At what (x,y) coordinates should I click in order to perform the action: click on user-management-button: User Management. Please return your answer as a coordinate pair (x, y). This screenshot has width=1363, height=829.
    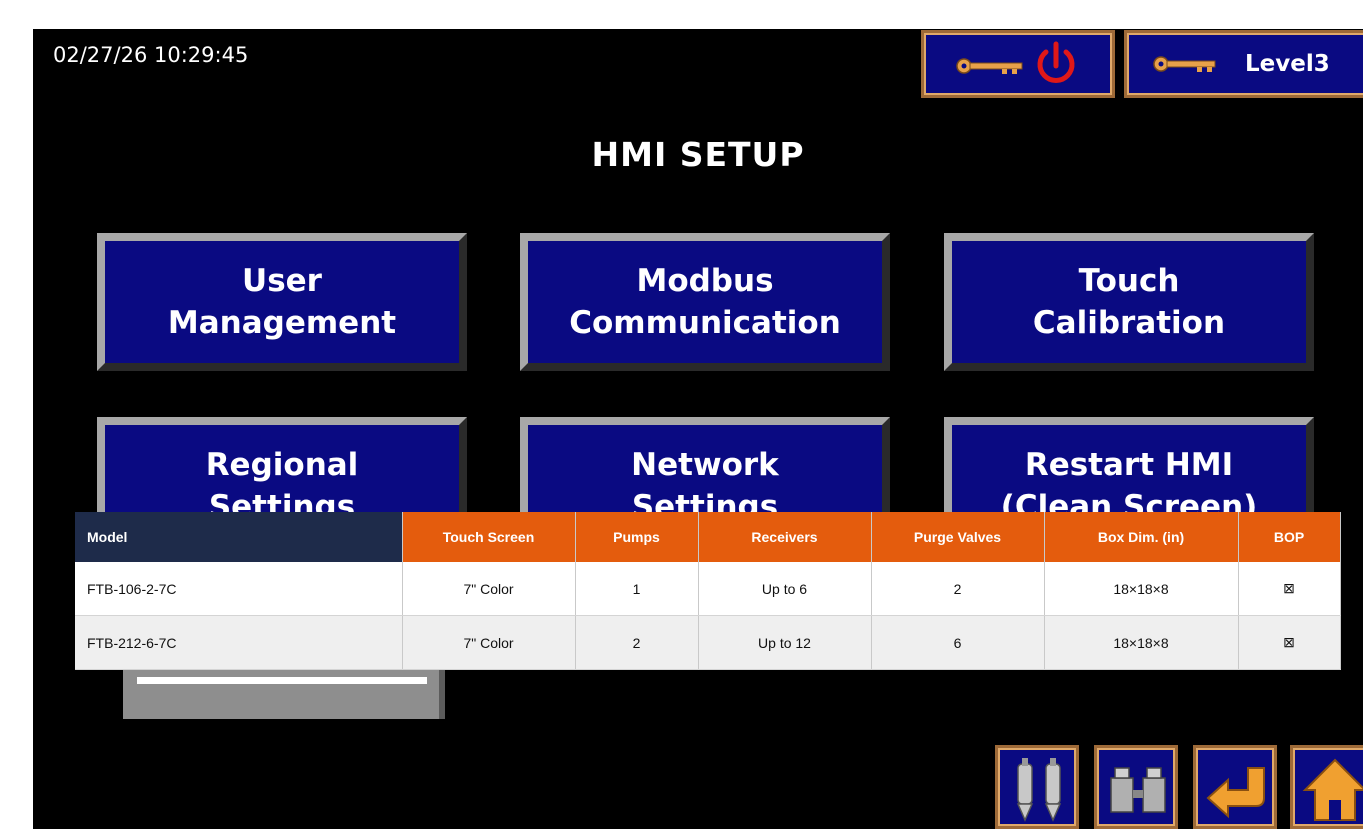
    Looking at the image, I should click on (282, 302).